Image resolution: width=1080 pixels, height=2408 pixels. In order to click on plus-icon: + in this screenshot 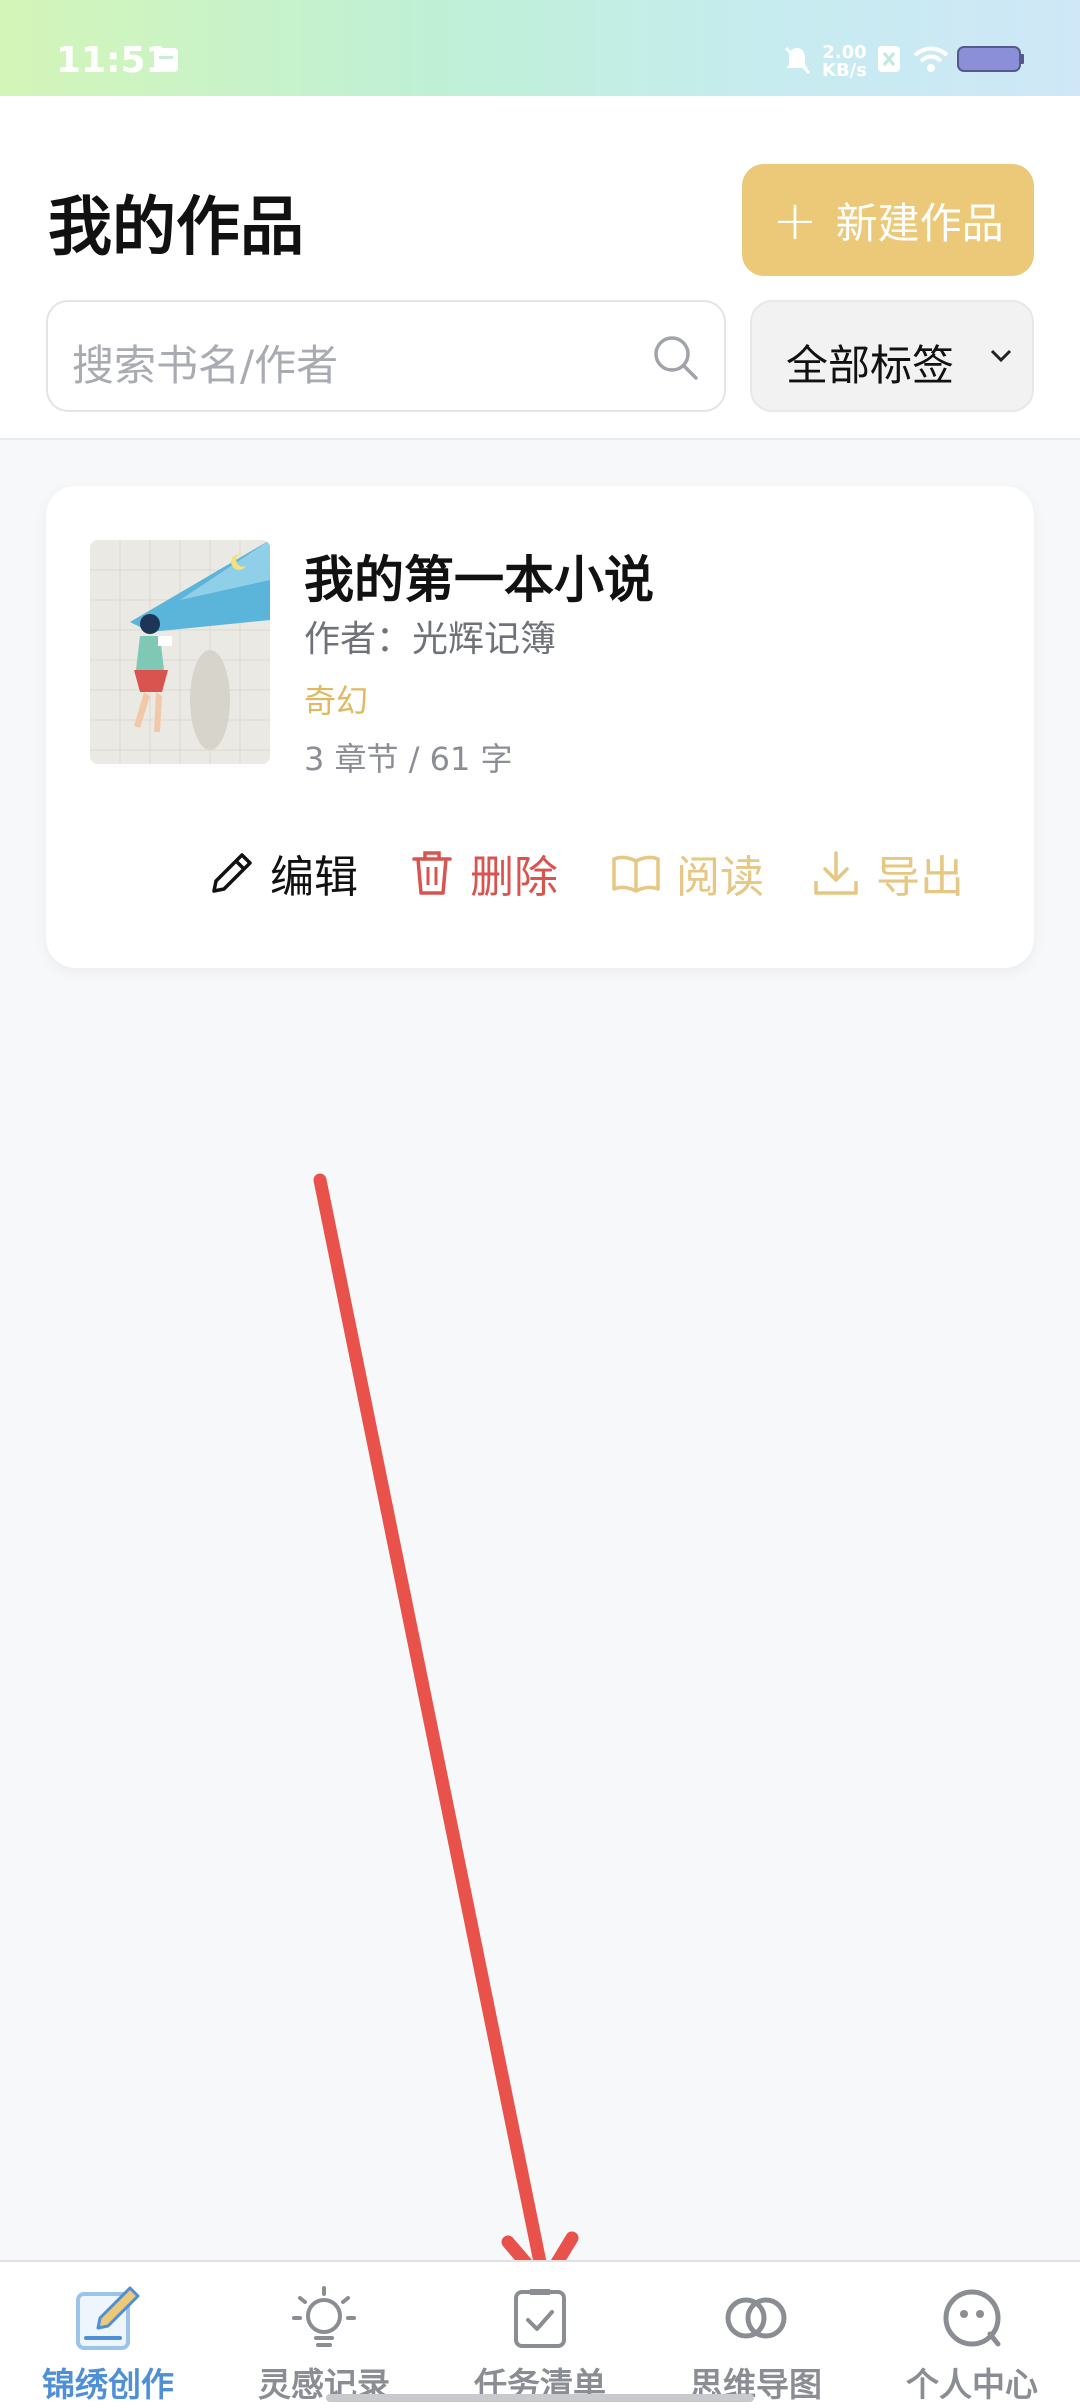, I will do `click(795, 220)`.